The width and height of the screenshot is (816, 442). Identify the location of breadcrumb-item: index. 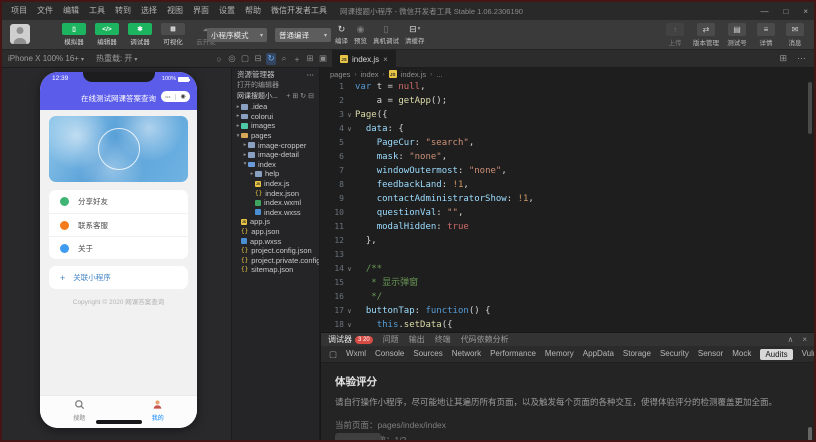
(370, 74).